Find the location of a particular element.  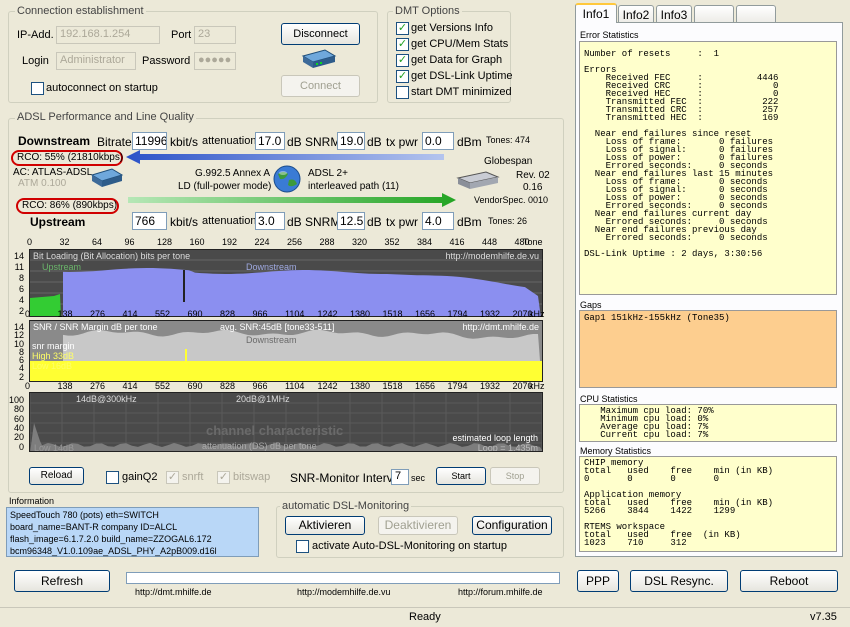

info-line: board_name=BANT-R company ID=ALCL is located at coordinates (94, 527).